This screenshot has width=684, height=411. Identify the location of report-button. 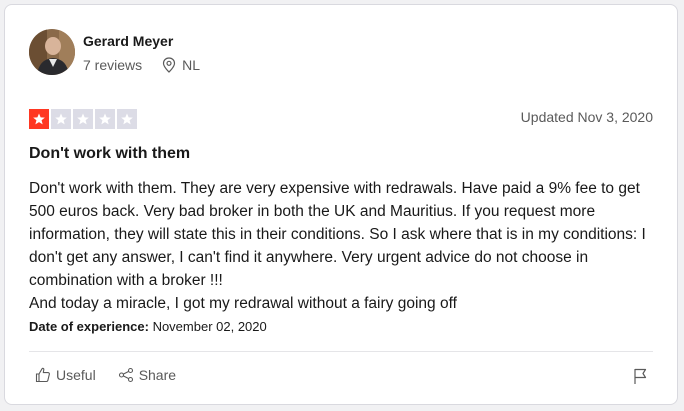
(640, 376).